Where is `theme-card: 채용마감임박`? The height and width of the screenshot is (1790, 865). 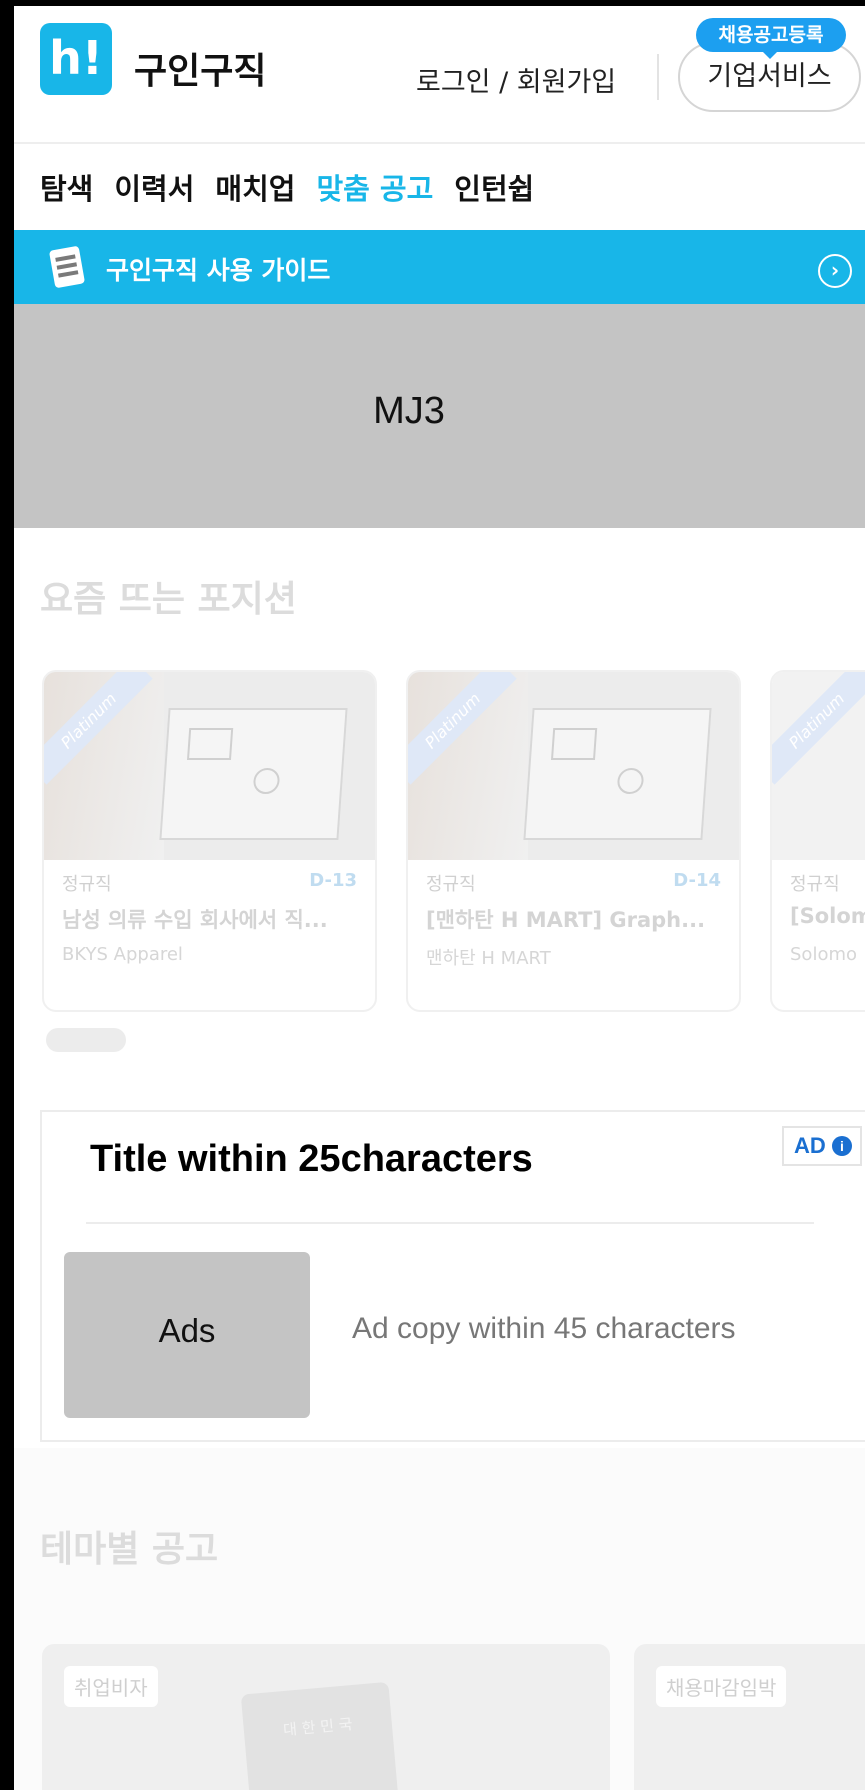 theme-card: 채용마감임박 is located at coordinates (749, 1717).